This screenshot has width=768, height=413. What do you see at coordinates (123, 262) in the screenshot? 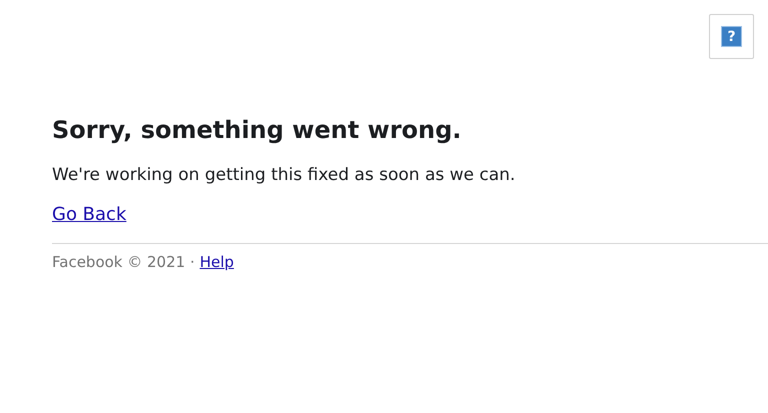
I see `copyright-text: Facebook © 2021 ·` at bounding box center [123, 262].